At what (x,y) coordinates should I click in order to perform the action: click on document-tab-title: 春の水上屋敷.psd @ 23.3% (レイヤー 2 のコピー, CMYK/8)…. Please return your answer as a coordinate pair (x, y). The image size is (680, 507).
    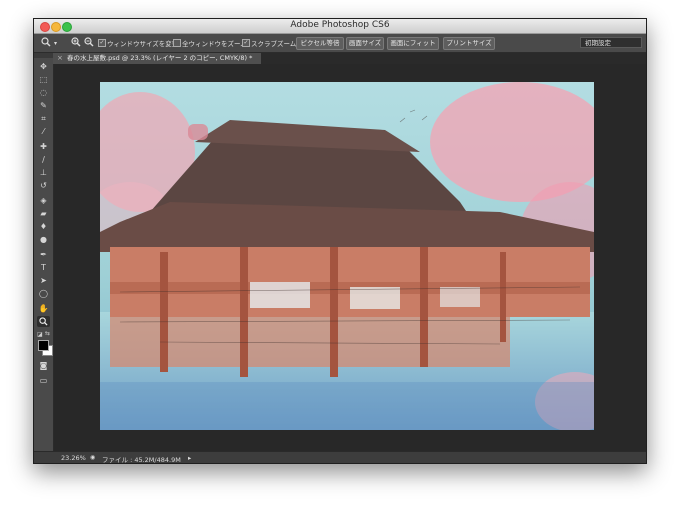
    Looking at the image, I should click on (160, 58).